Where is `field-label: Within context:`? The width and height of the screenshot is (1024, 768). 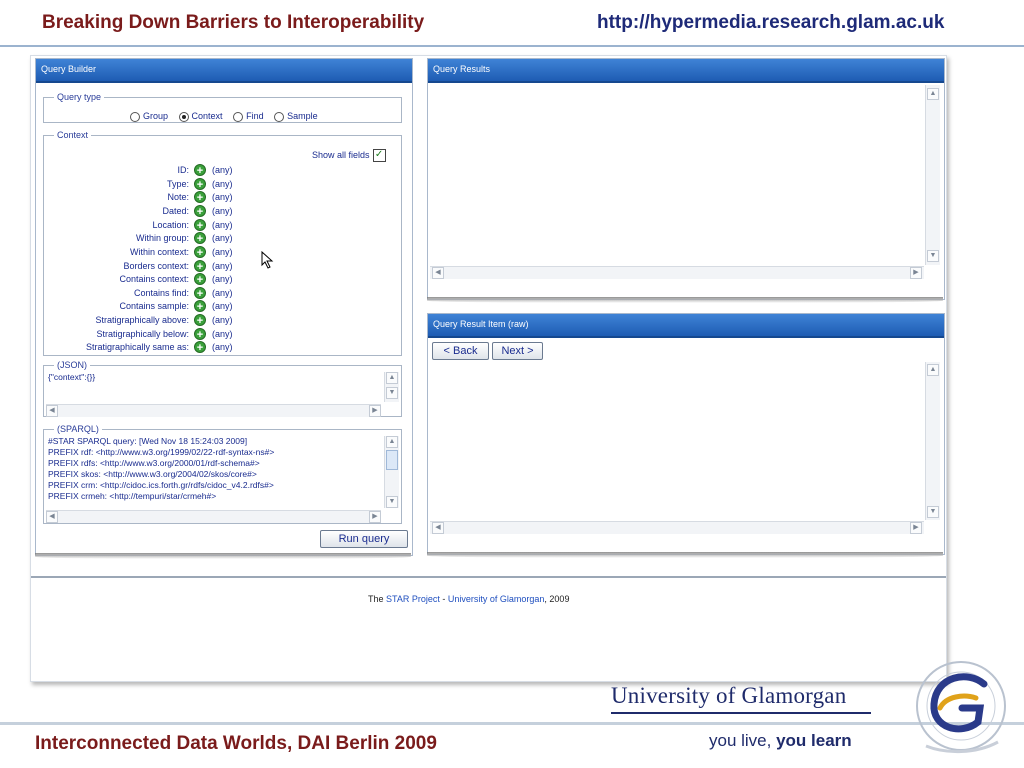 field-label: Within context: is located at coordinates (159, 252).